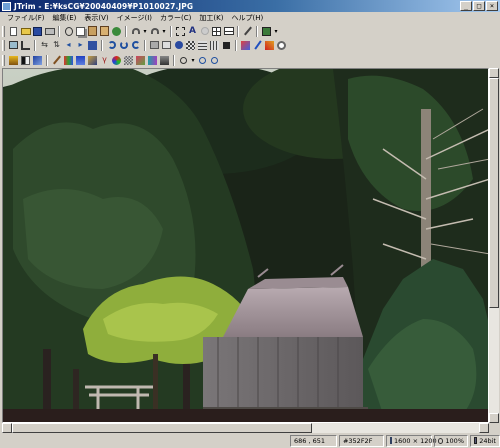 Image resolution: width=500 pixels, height=448 pixels. What do you see at coordinates (92, 45) in the screenshot?
I see `rotate-button` at bounding box center [92, 45].